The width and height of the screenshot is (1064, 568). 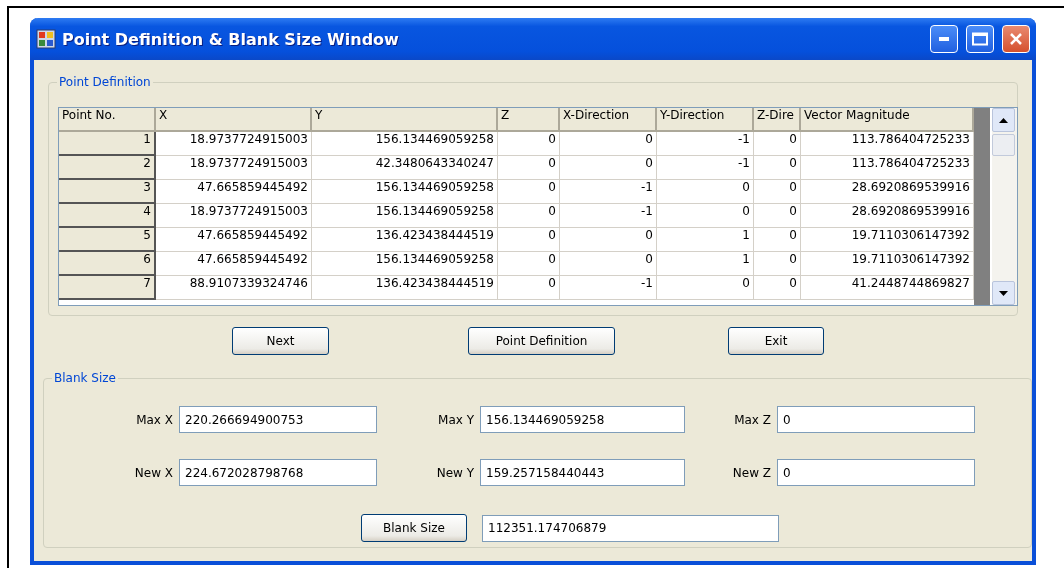 I want to click on exit-button: Exit, so click(x=776, y=341).